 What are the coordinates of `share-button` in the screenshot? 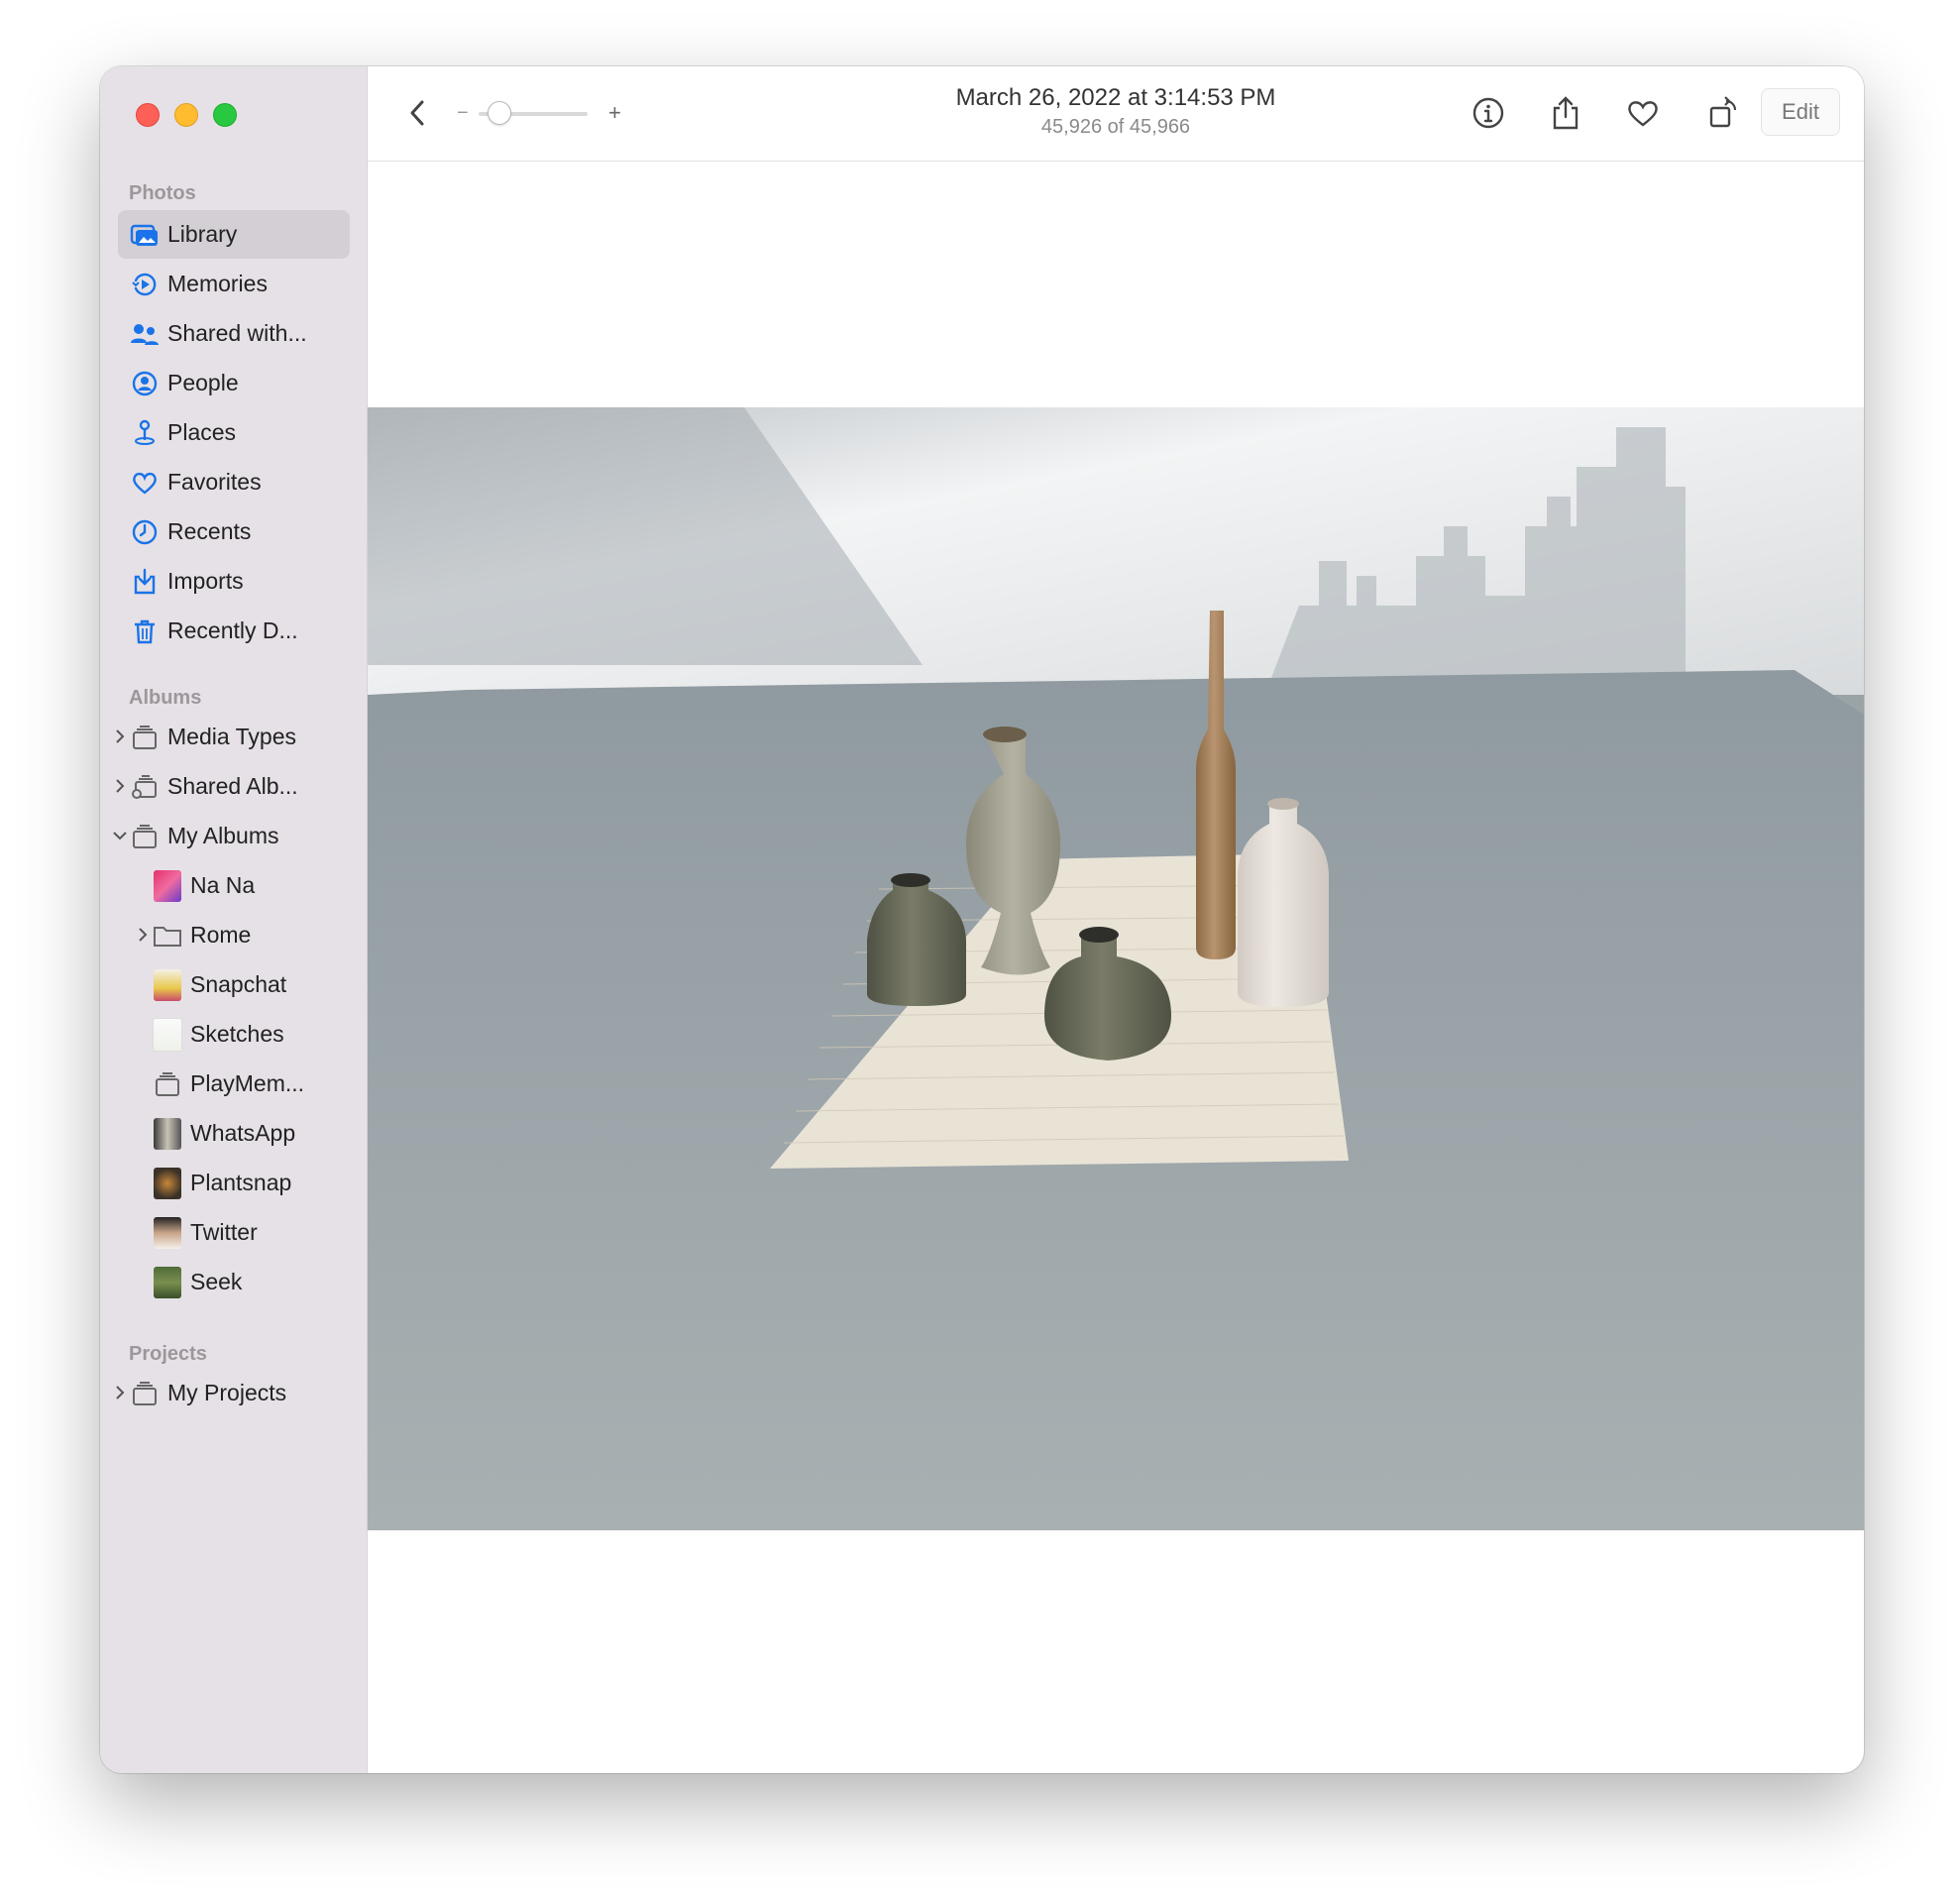 It's located at (1565, 113).